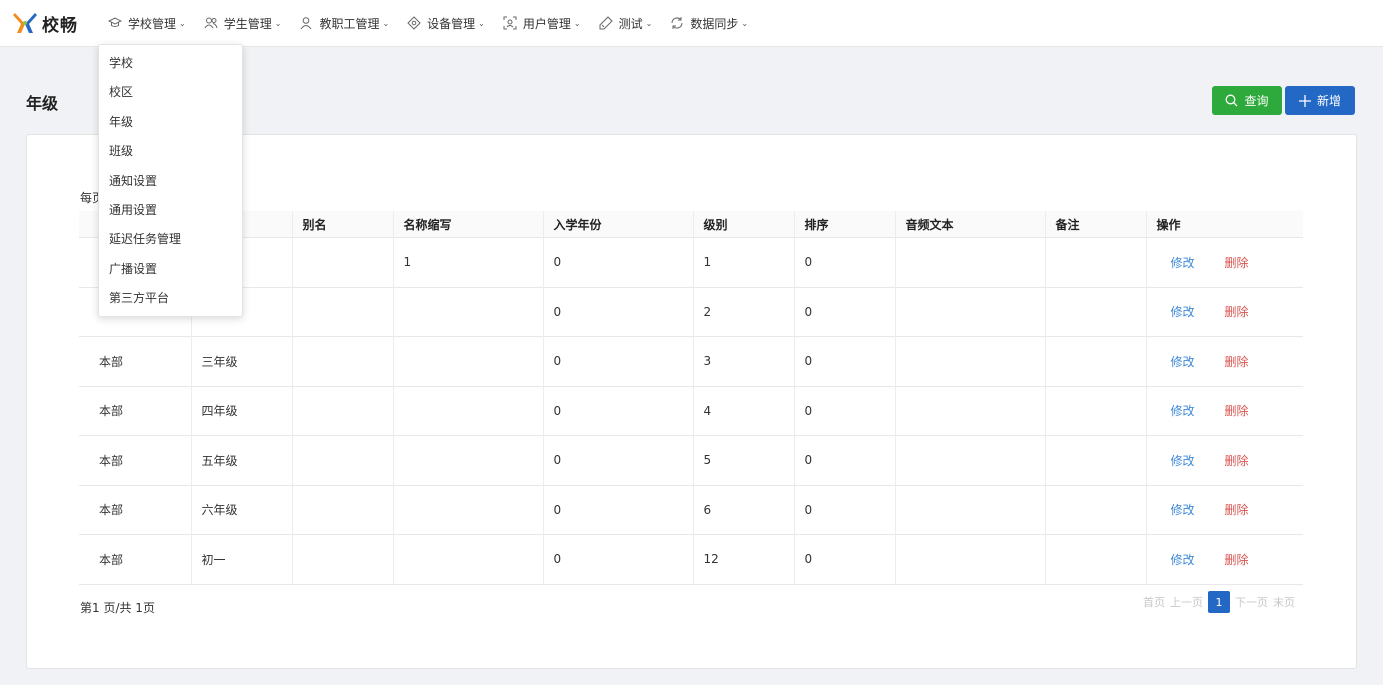 The height and width of the screenshot is (685, 1383). Describe the element at coordinates (25, 23) in the screenshot. I see `logo-mark-icon` at that location.